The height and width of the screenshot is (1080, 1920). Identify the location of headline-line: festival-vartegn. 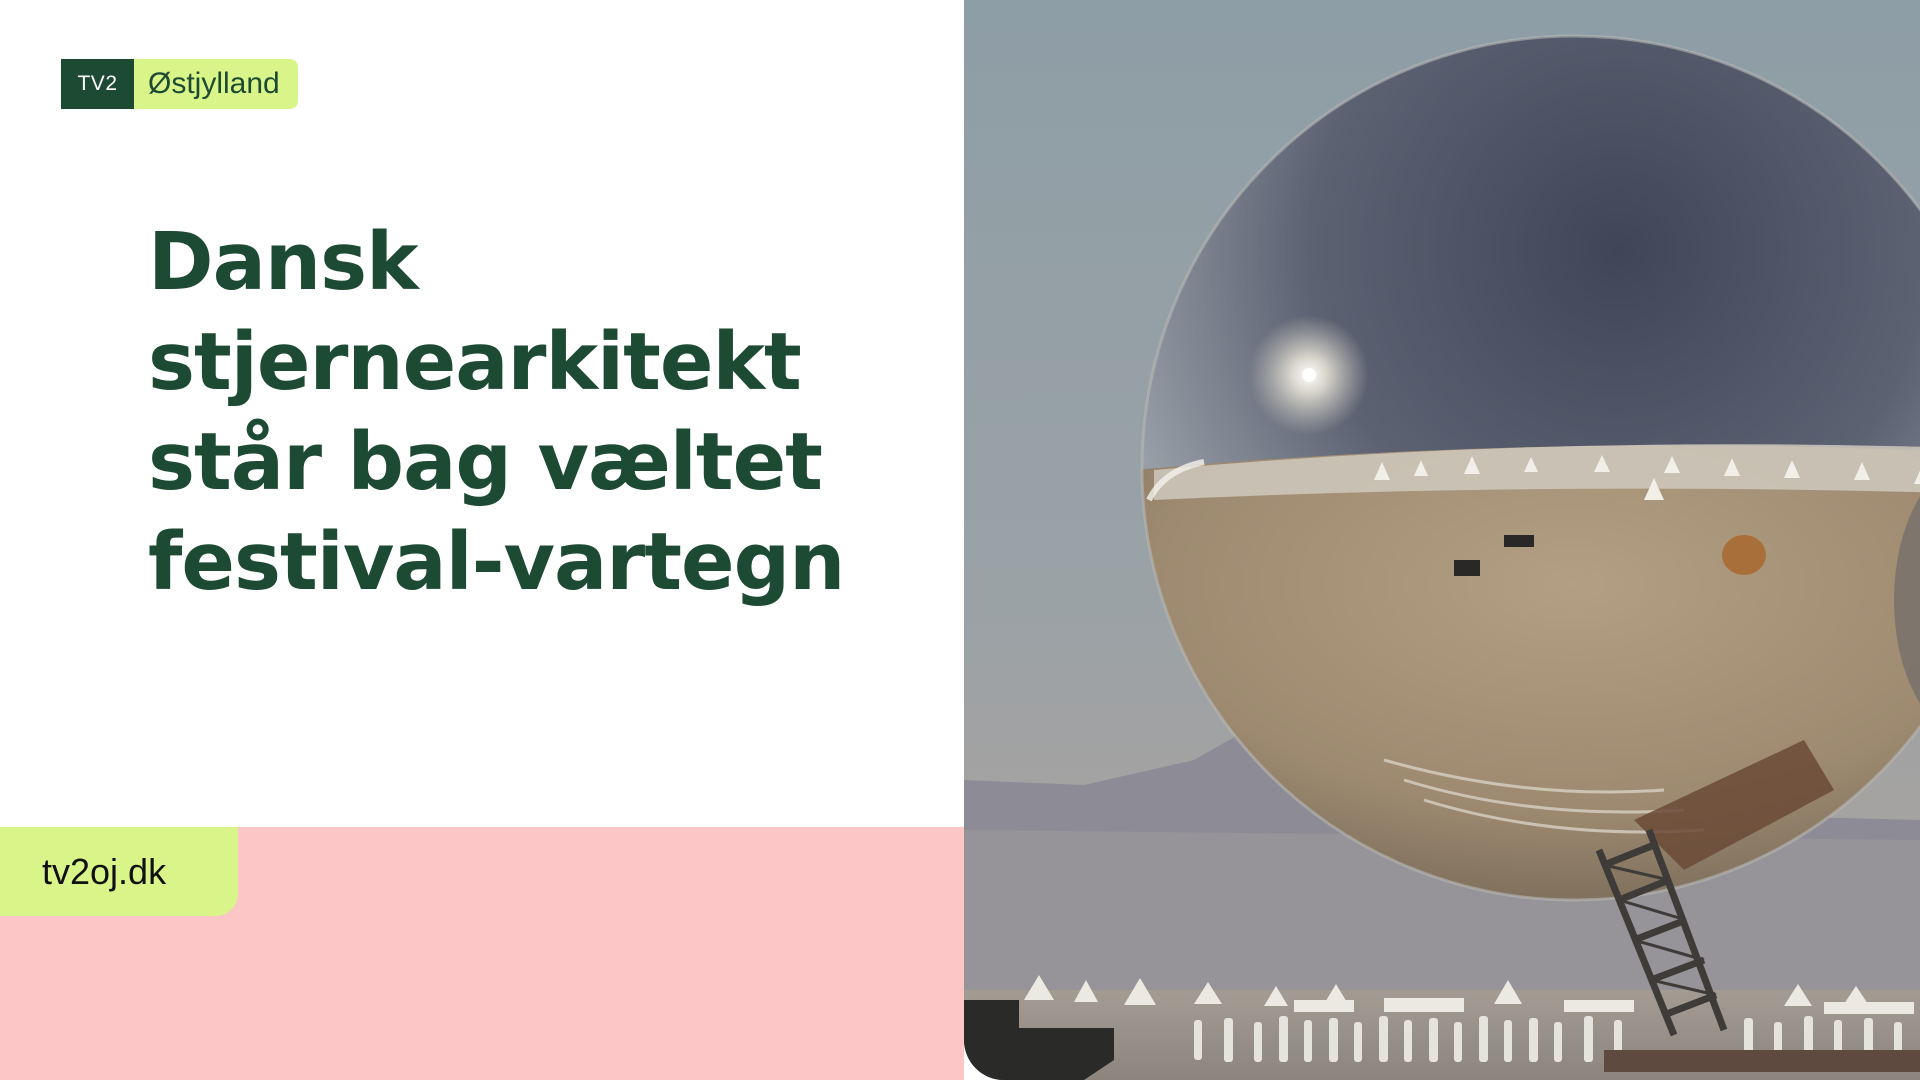
(496, 562).